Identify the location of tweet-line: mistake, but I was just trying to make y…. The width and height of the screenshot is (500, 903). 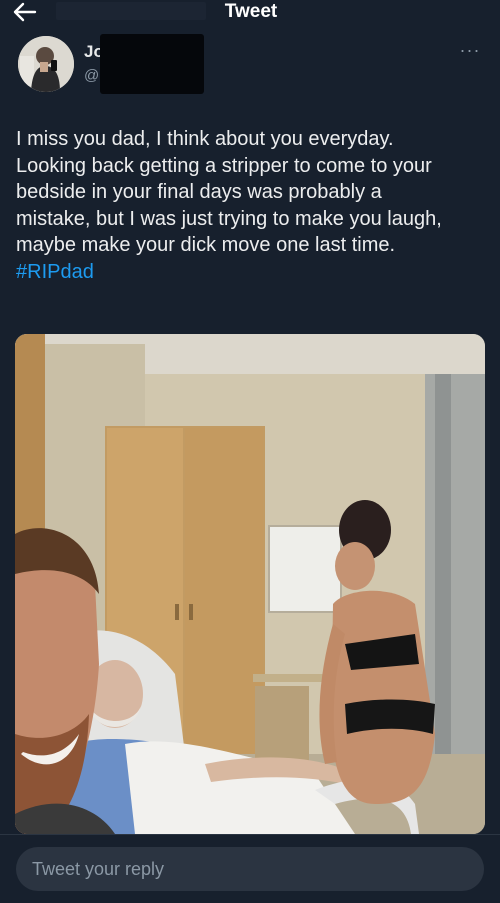
(229, 218).